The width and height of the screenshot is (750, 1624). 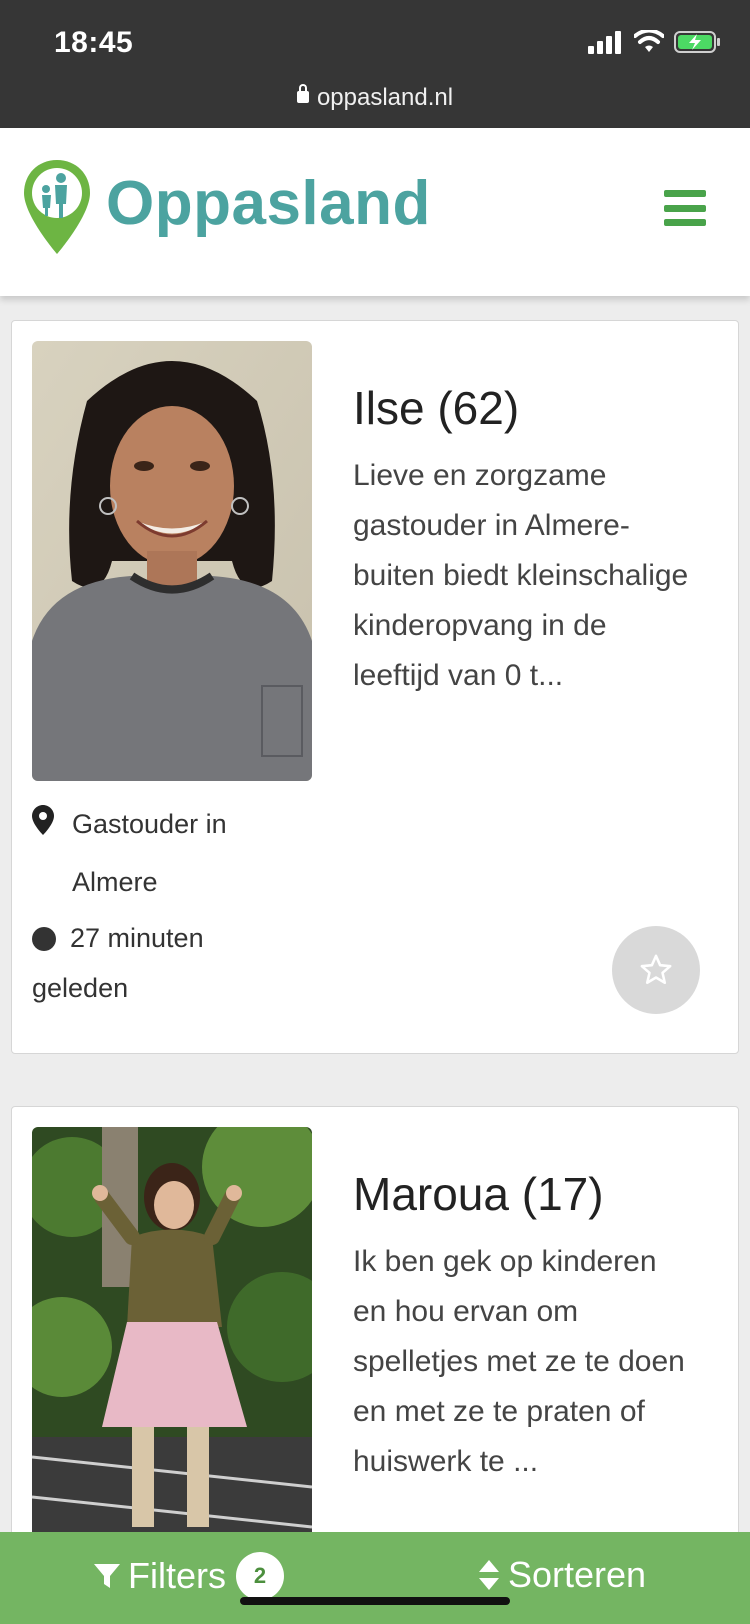 What do you see at coordinates (177, 1575) in the screenshot?
I see `filters-label: Filters` at bounding box center [177, 1575].